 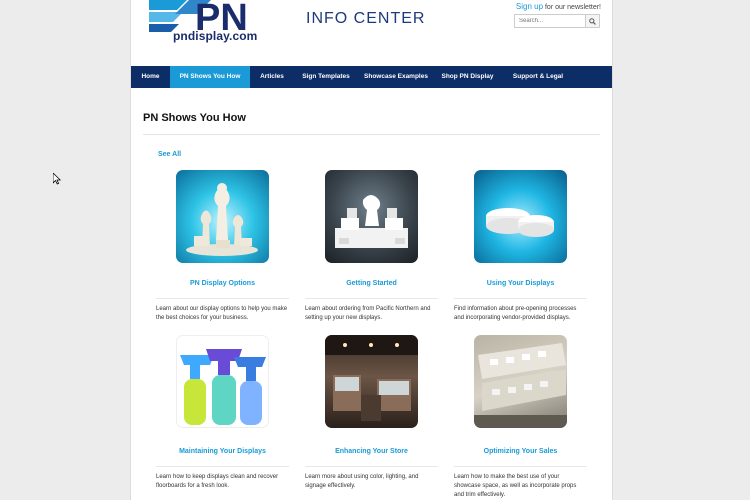 What do you see at coordinates (520, 283) in the screenshot?
I see `card-title-using-displays: Using Your Displays` at bounding box center [520, 283].